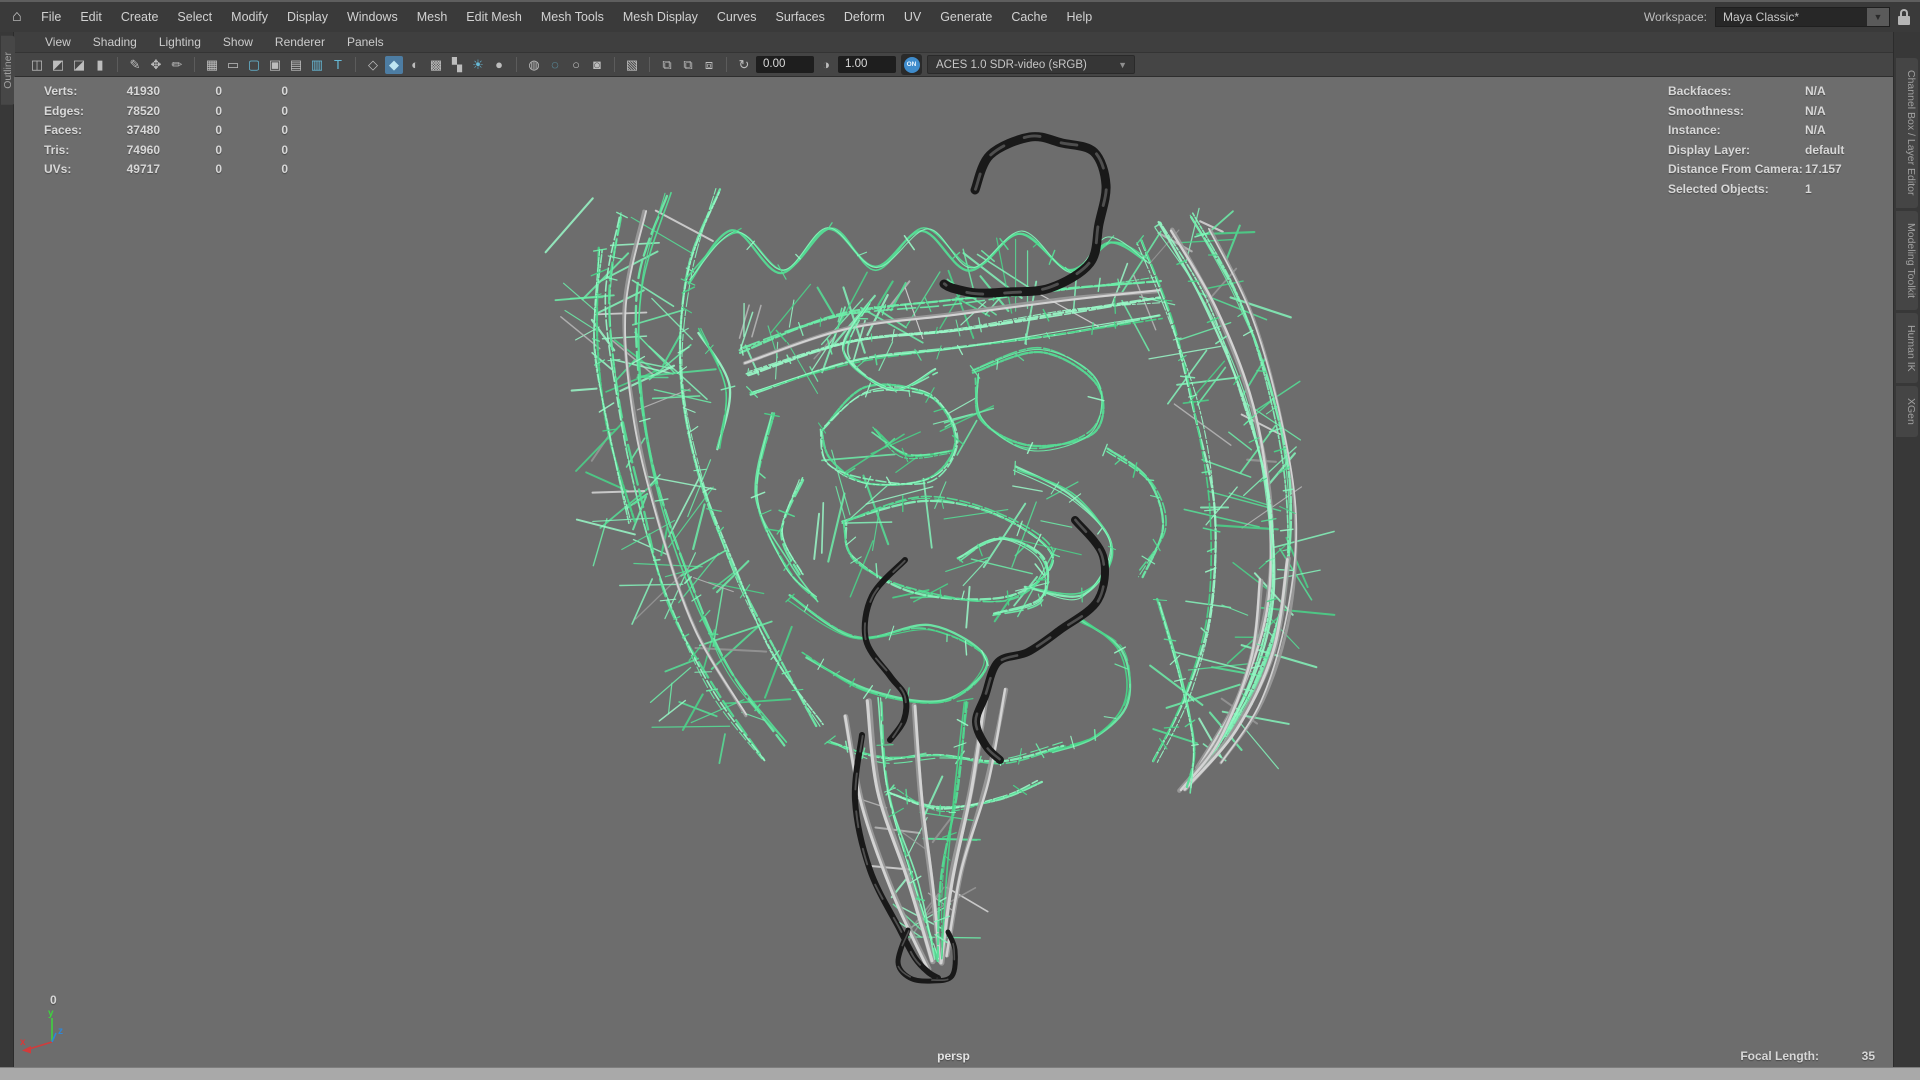  I want to click on workspace-area: Workspace: Maya Classic* ▼, so click(1778, 17).